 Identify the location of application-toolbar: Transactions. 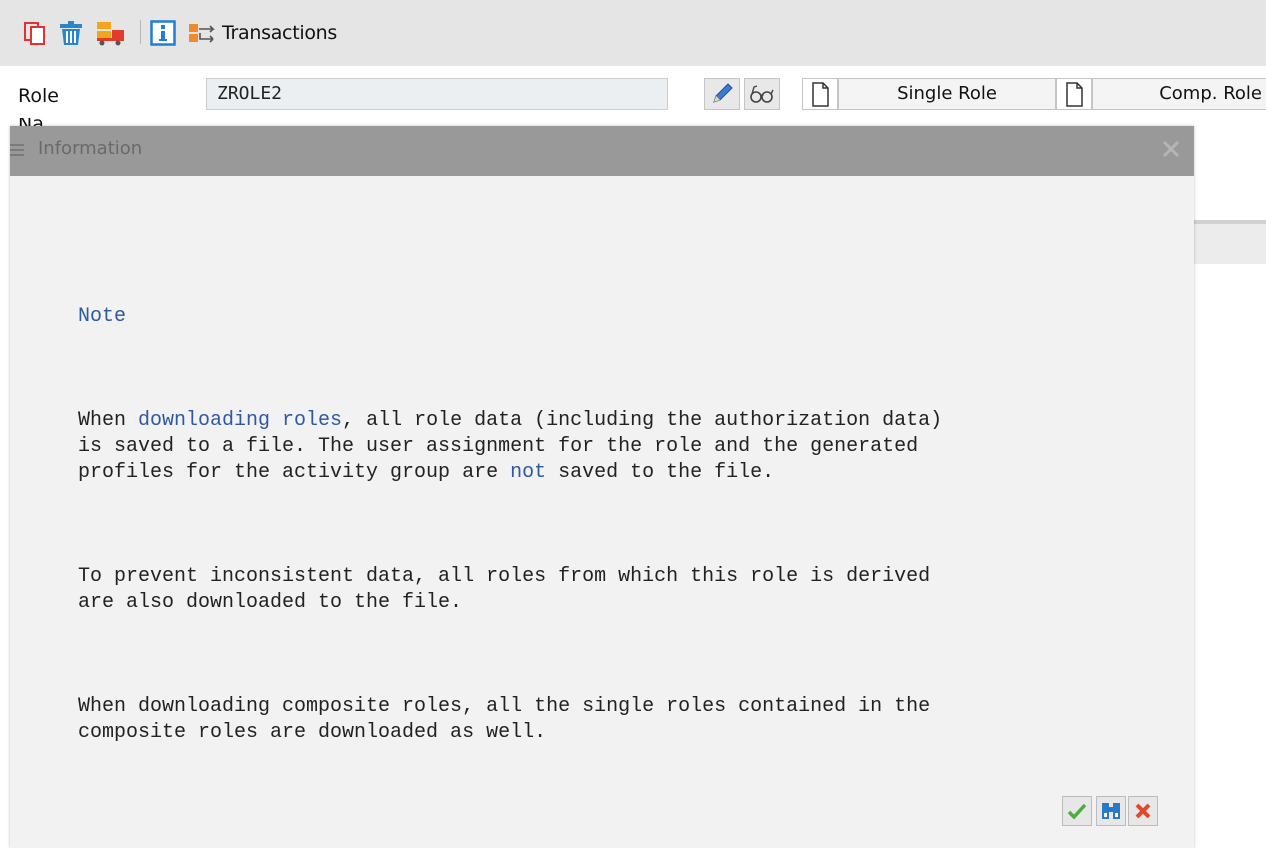
(633, 33).